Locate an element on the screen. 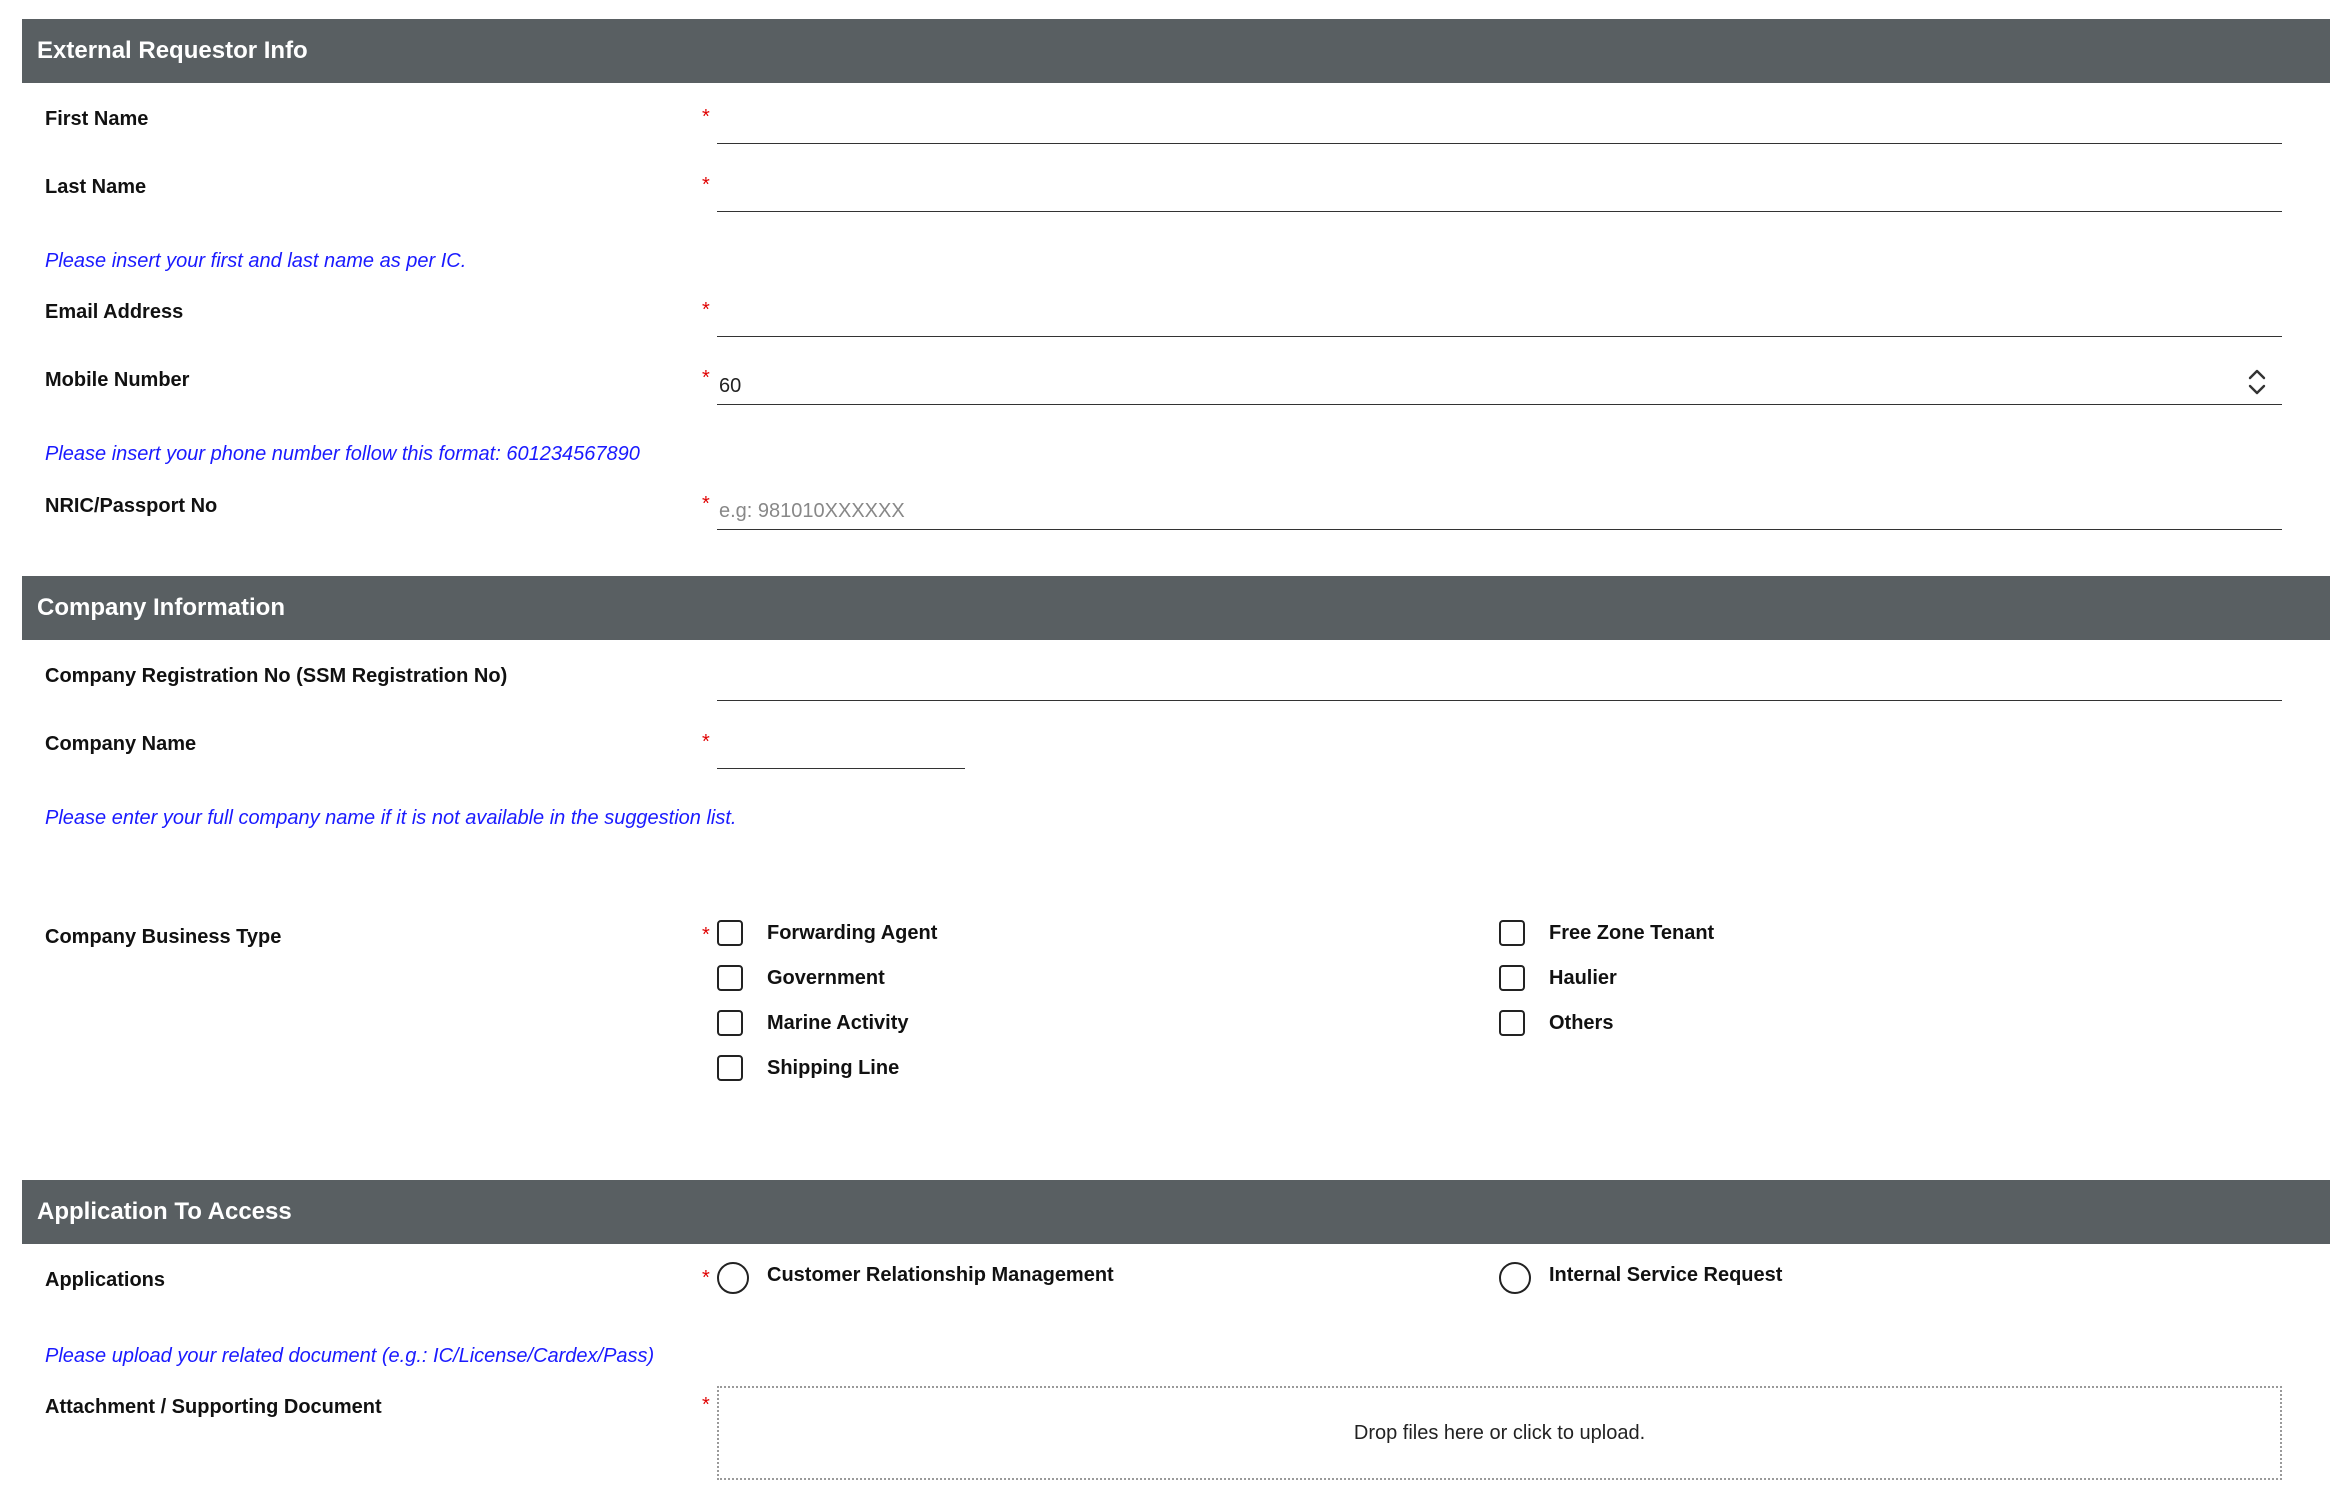 The image size is (2342, 1498). section-header-company-information: Company Information is located at coordinates (1176, 608).